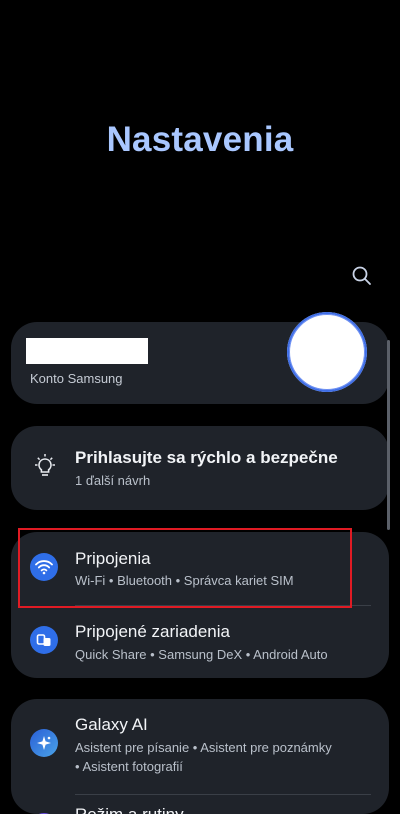  What do you see at coordinates (388, 435) in the screenshot?
I see `scrollbar` at bounding box center [388, 435].